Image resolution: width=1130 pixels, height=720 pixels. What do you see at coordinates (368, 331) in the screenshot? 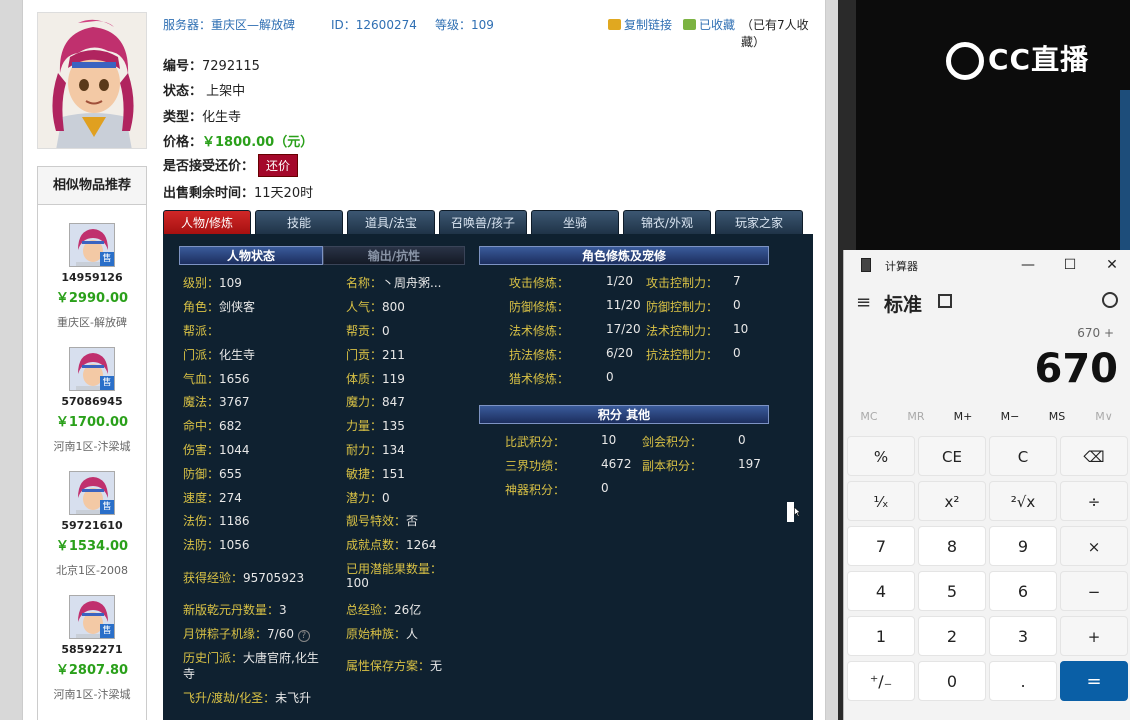
I see `stat-guild-contribution: 帮贡：0` at bounding box center [368, 331].